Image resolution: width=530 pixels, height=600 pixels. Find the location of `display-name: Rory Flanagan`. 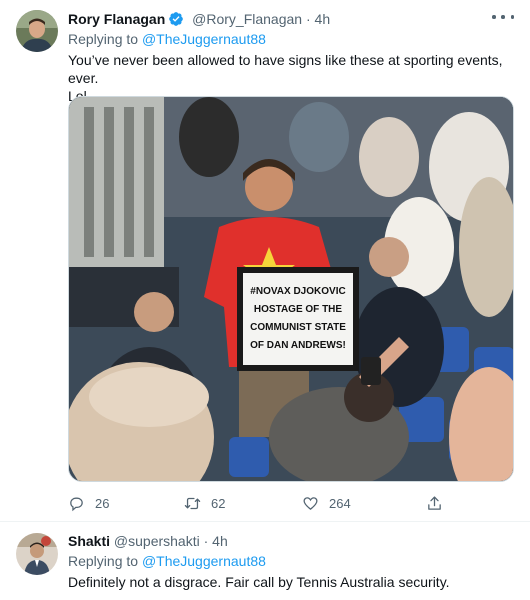

display-name: Rory Flanagan is located at coordinates (116, 19).